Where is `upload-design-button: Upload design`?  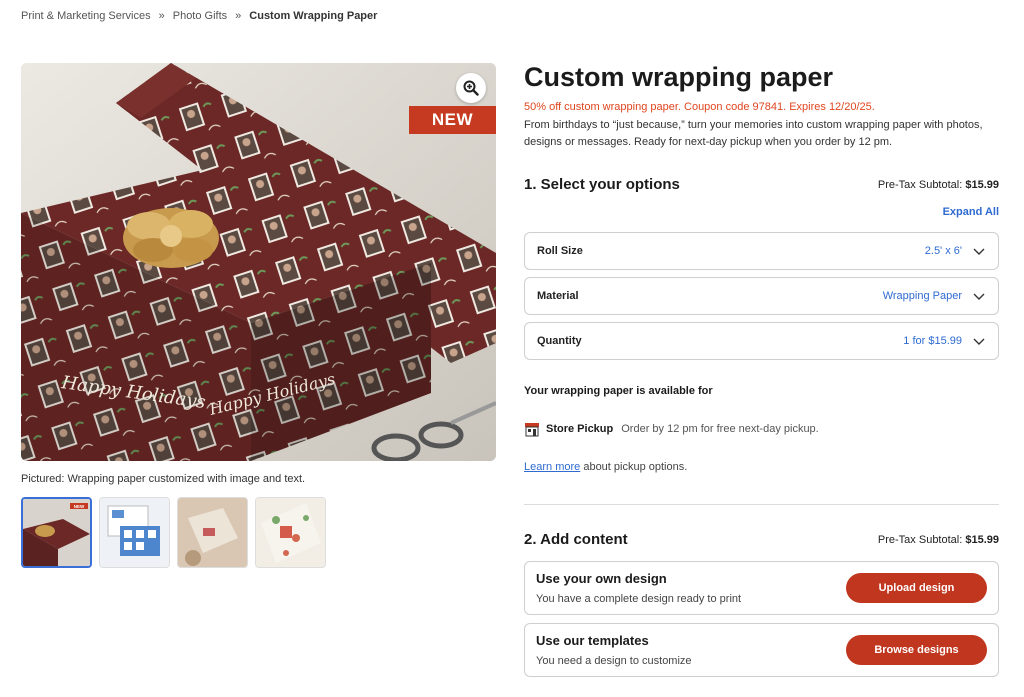 upload-design-button: Upload design is located at coordinates (916, 588).